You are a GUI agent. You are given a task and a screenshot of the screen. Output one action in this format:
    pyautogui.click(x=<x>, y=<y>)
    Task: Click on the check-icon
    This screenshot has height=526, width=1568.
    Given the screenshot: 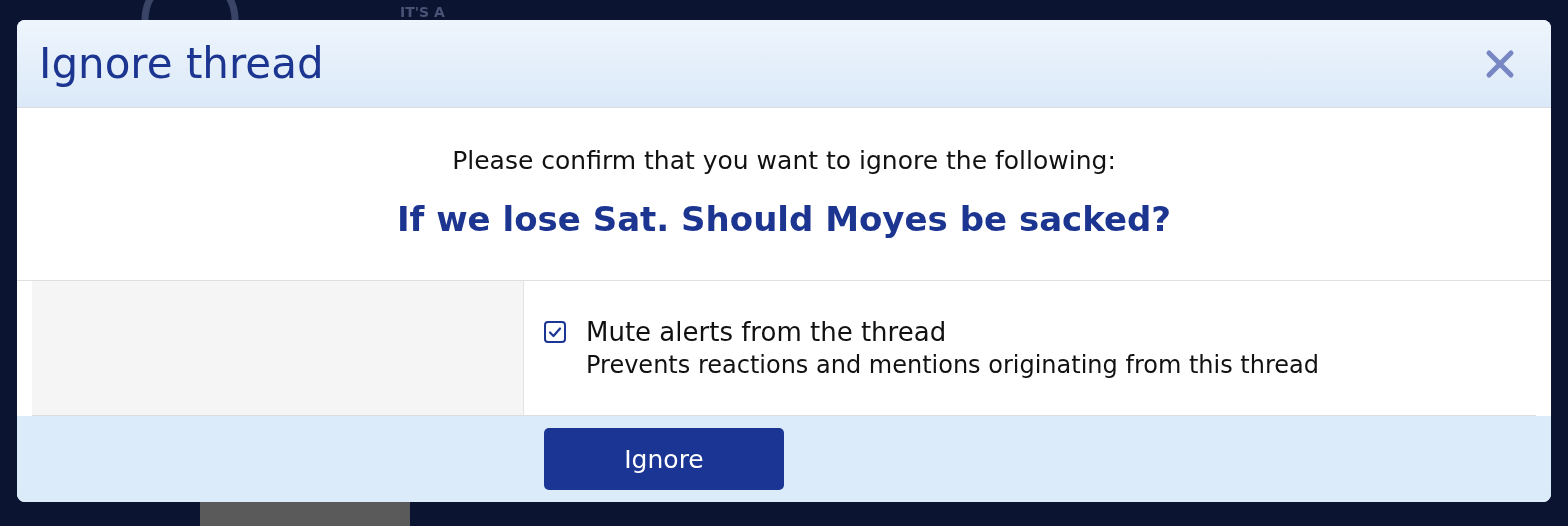 What is the action you would take?
    pyautogui.click(x=555, y=332)
    